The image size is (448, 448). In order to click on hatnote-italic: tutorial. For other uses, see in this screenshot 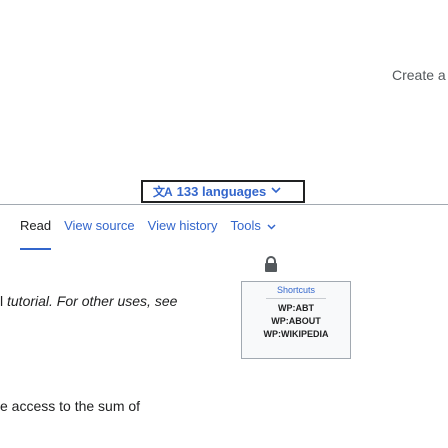, I will do `click(92, 301)`.